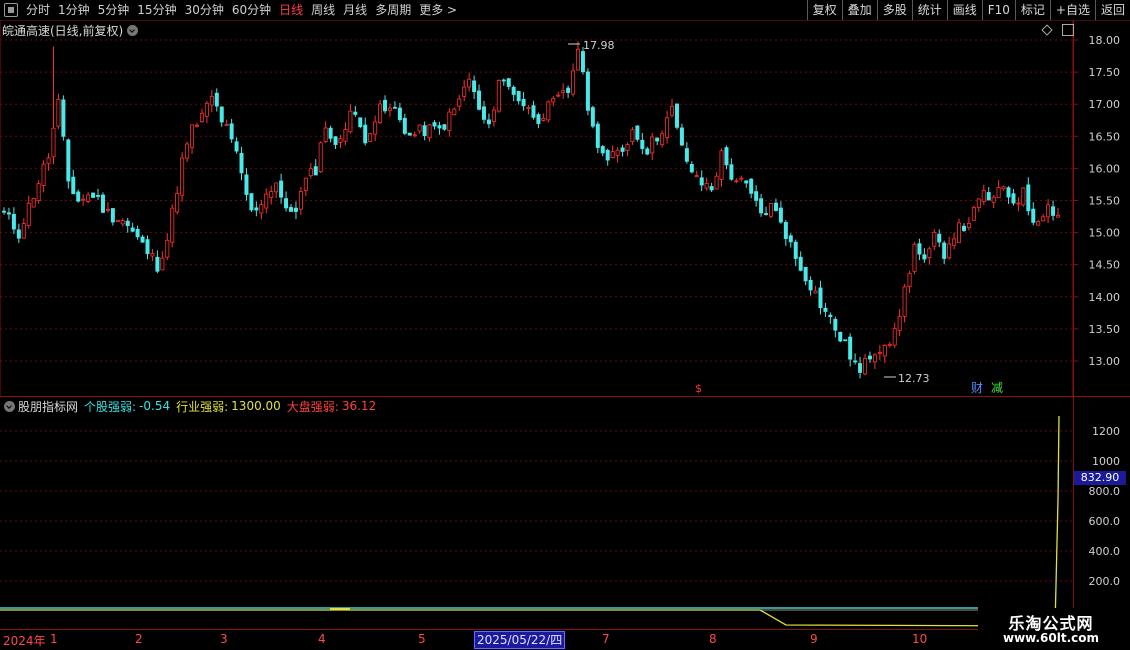 This screenshot has height=650, width=1130. I want to click on stock-strength-label: 个股强弱:, so click(110, 406).